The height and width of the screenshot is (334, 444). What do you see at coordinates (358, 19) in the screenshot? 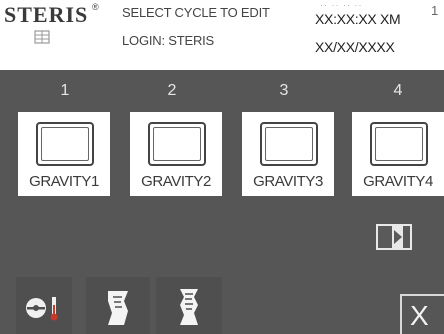
I see `clock-time: XX:XX:XX XM` at bounding box center [358, 19].